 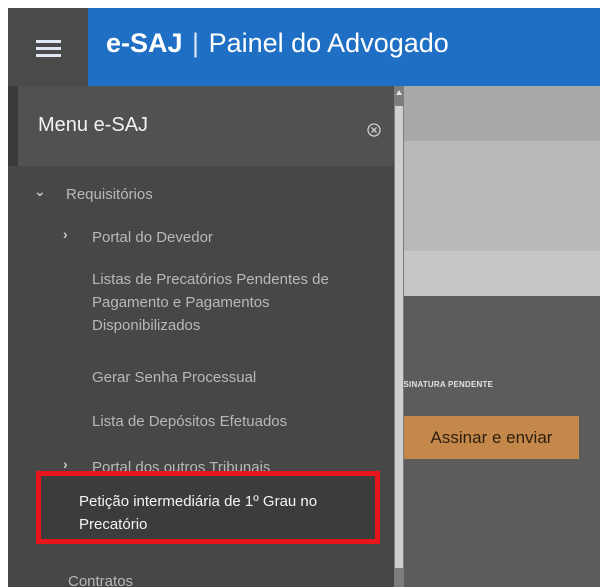 What do you see at coordinates (40, 191) in the screenshot?
I see `chevron-down-icon: ⌄` at bounding box center [40, 191].